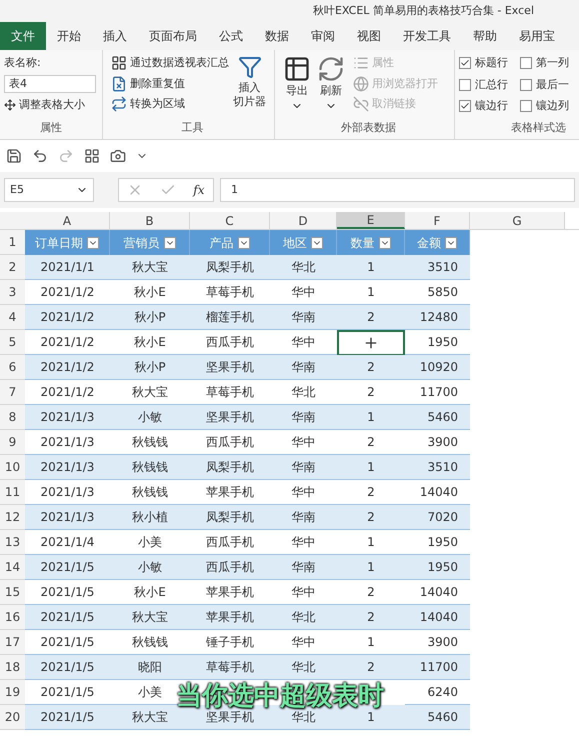 Image resolution: width=579 pixels, height=742 pixels. Describe the element at coordinates (230, 567) in the screenshot. I see `table-cell: 西瓜手机` at that location.